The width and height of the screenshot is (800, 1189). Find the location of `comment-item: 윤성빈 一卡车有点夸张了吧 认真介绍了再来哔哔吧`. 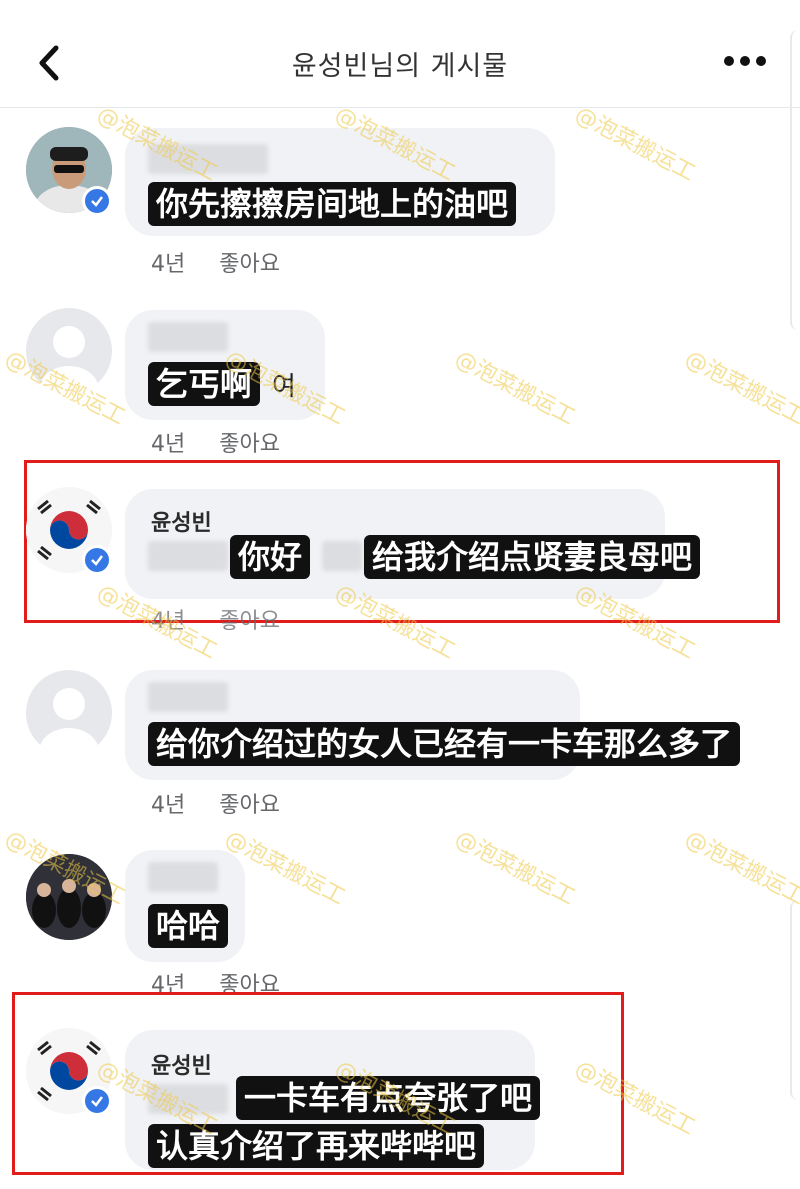

comment-item: 윤성빈 一卡车有点夸张了吧 认真介绍了再来哔哔吧 is located at coordinates (400, 1098).